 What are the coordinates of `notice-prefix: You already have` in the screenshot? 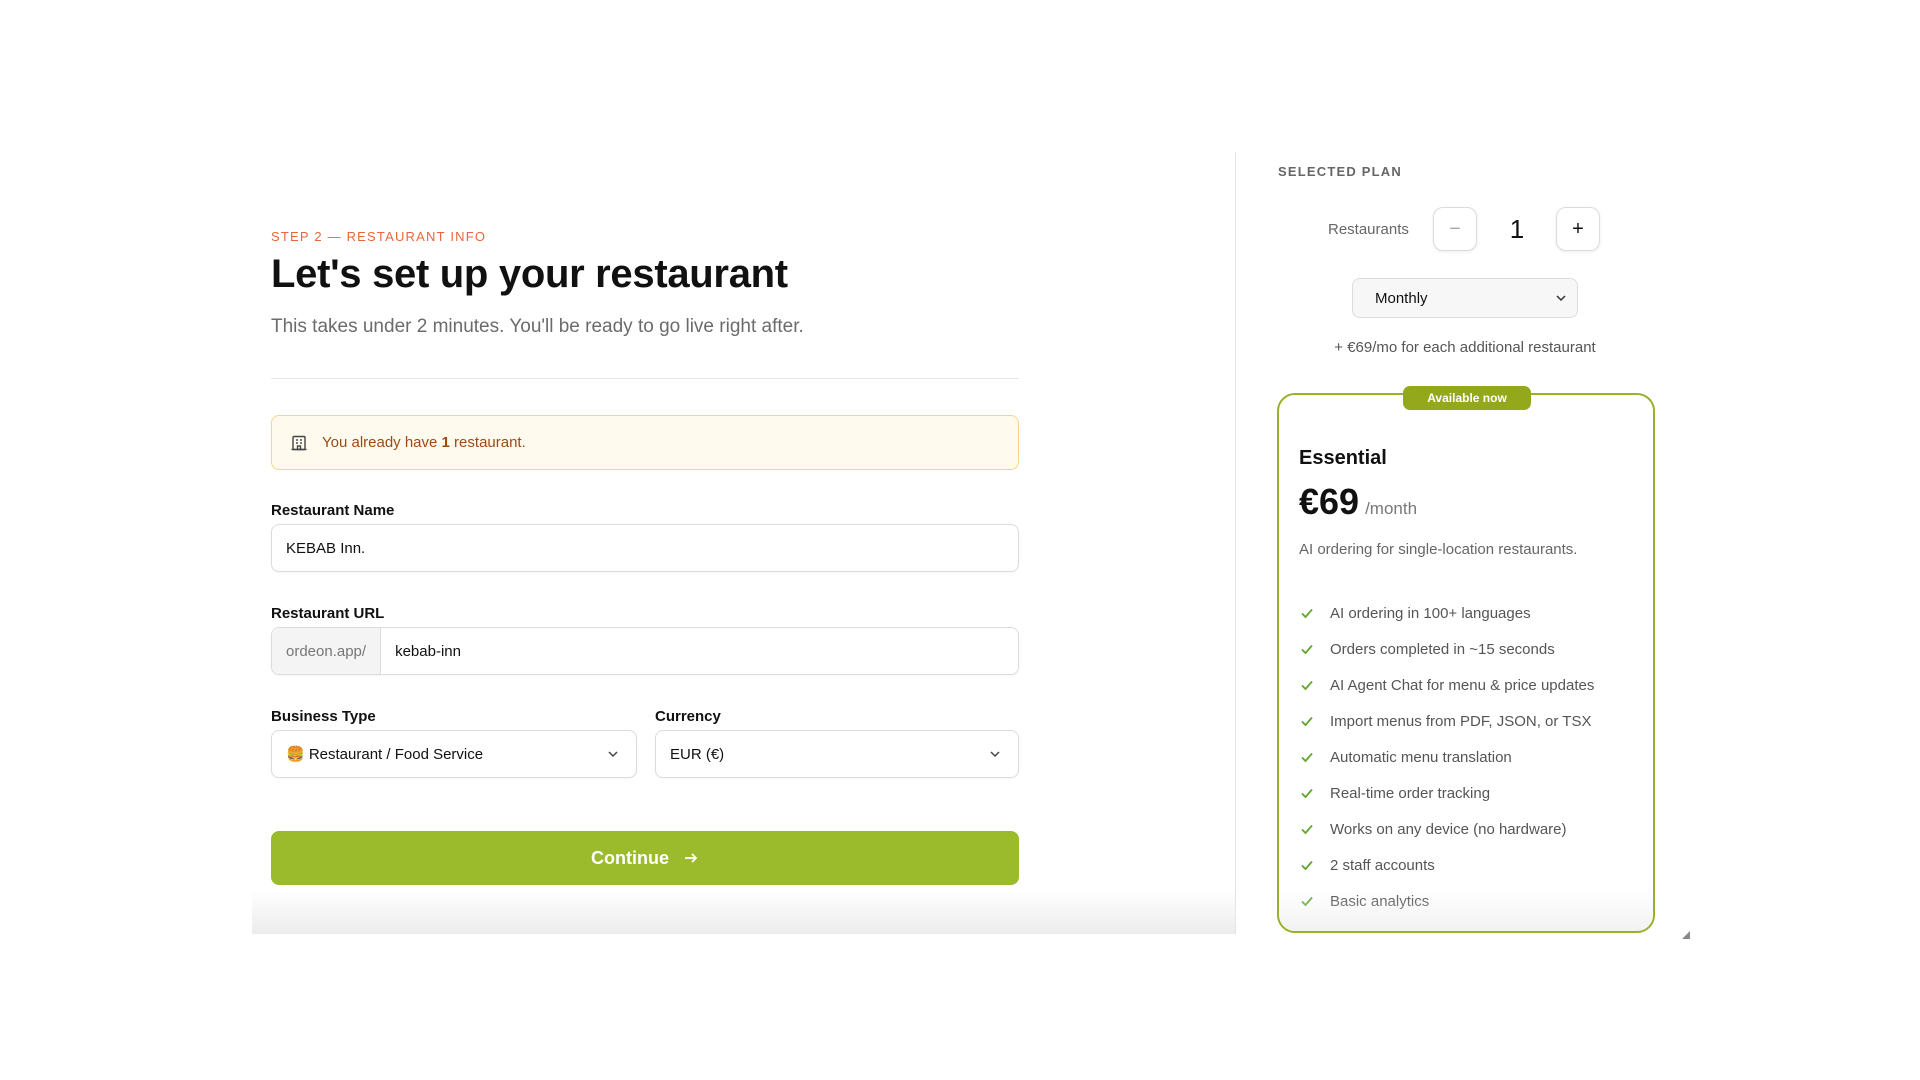 It's located at (382, 442).